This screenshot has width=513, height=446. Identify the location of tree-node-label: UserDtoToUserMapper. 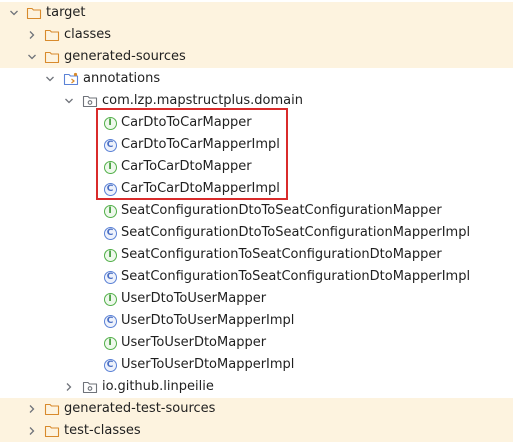
(194, 298).